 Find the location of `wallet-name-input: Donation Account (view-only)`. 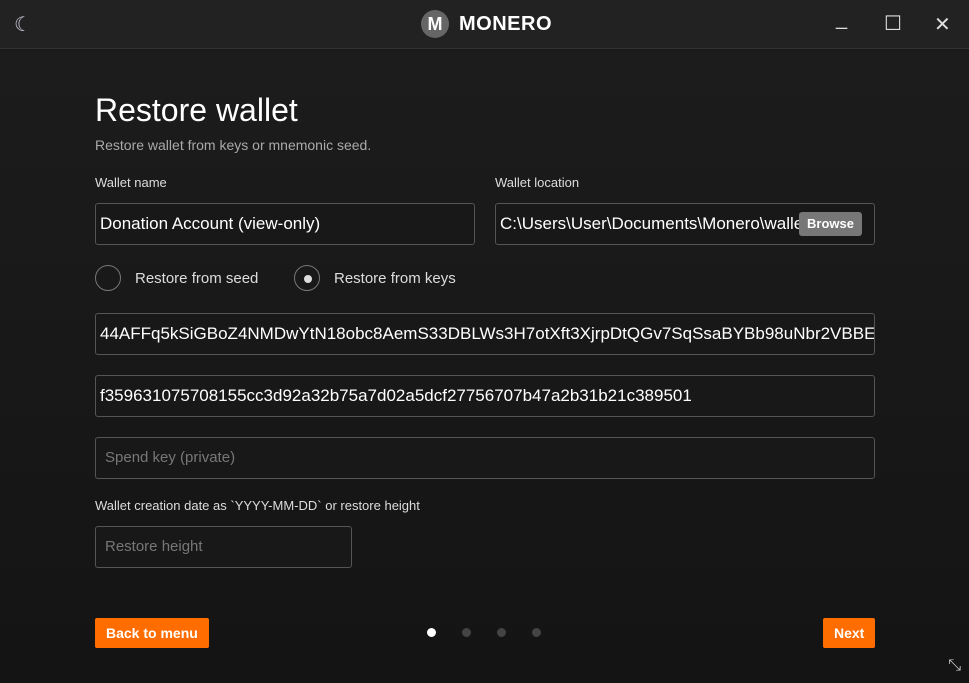

wallet-name-input: Donation Account (view-only) is located at coordinates (285, 224).